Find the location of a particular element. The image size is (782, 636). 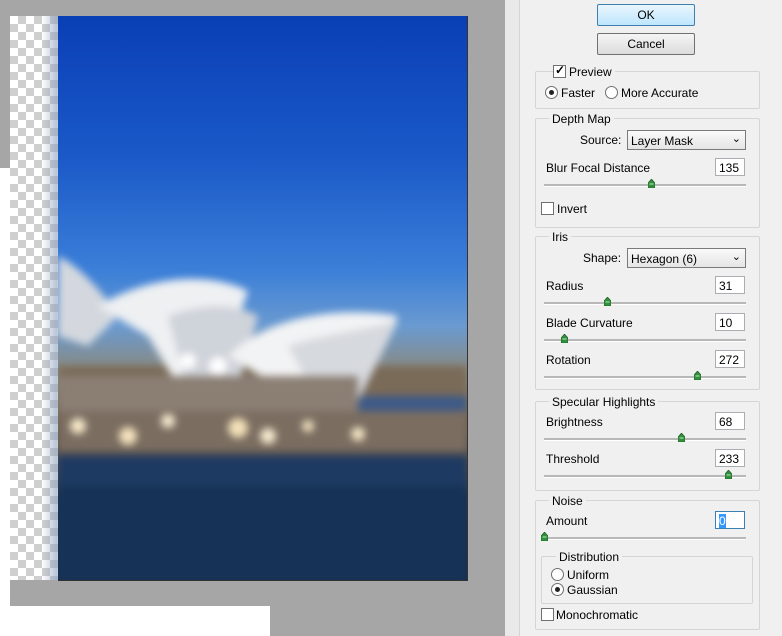

checkmark-icon: ✓ is located at coordinates (560, 70).